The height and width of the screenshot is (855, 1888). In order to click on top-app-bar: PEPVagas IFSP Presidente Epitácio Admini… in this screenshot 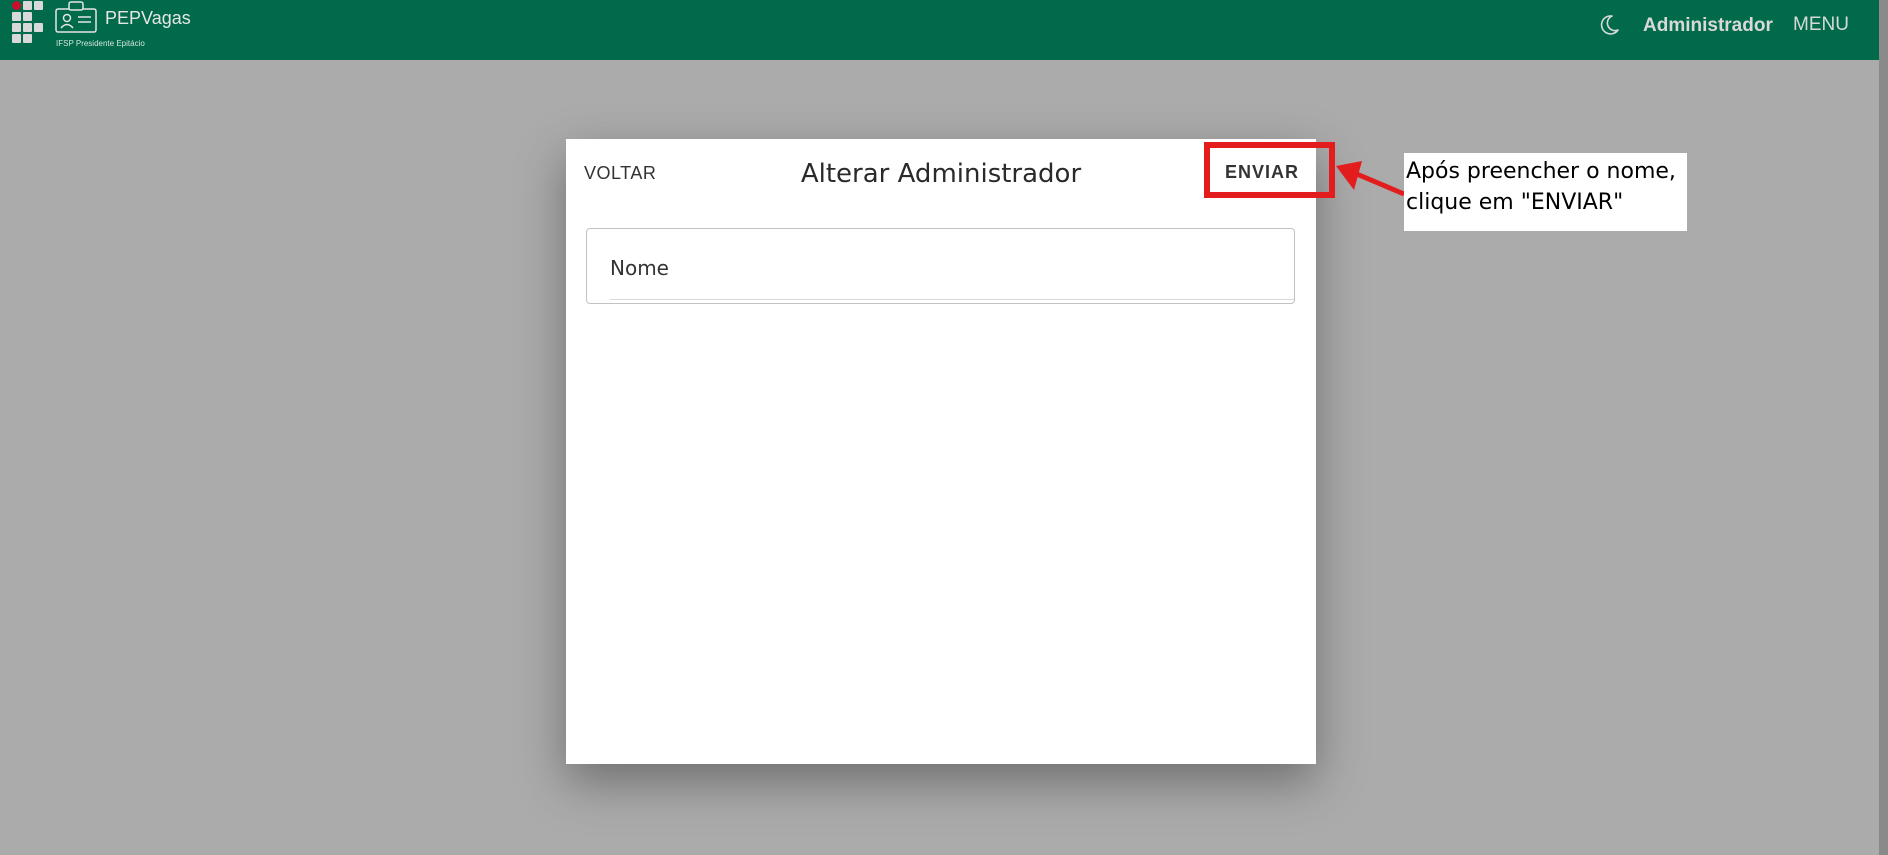, I will do `click(939, 30)`.